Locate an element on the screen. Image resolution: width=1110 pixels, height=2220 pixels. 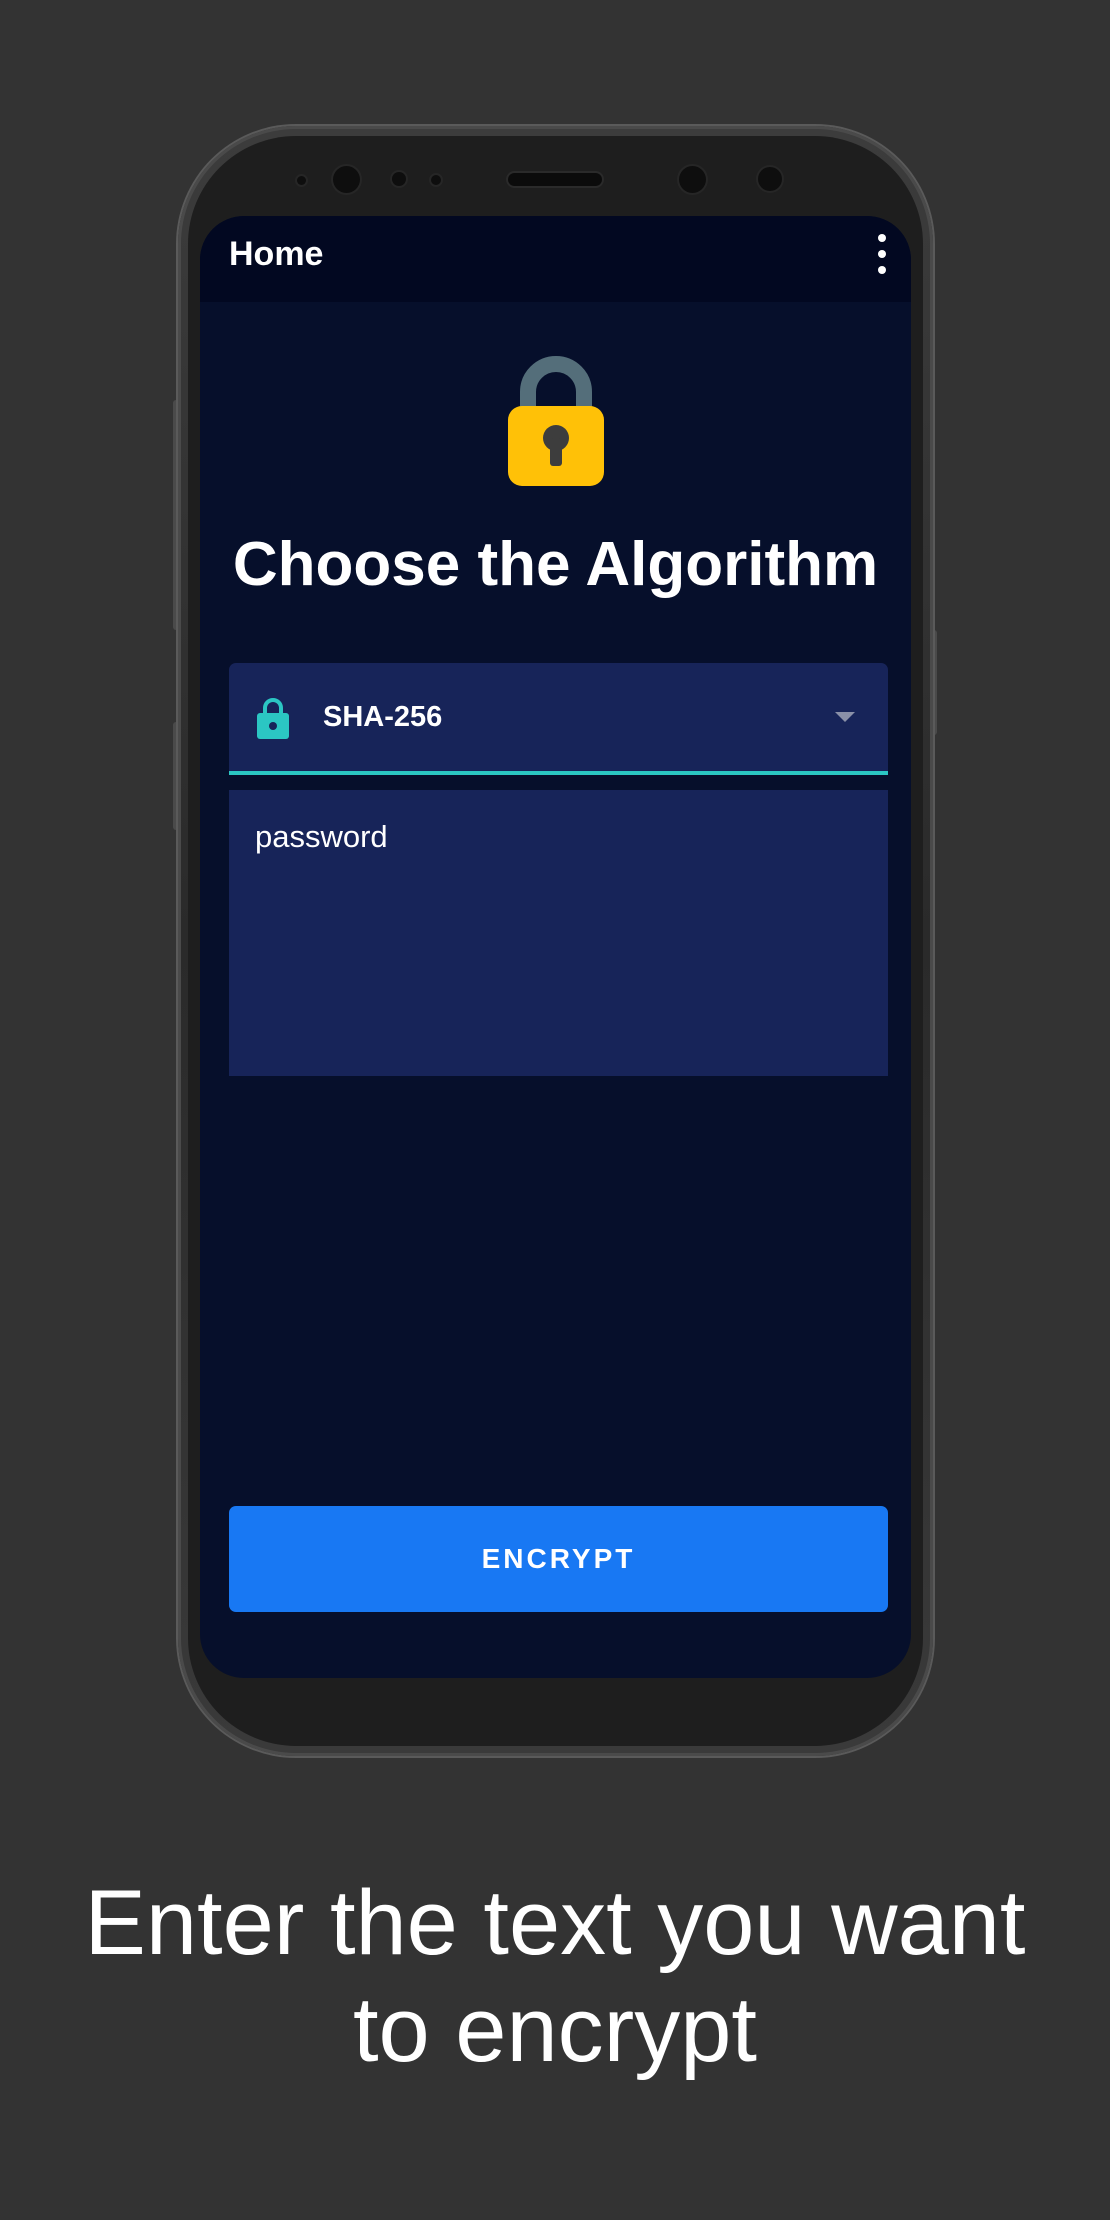
arrow-drop-down-icon is located at coordinates (845, 717).